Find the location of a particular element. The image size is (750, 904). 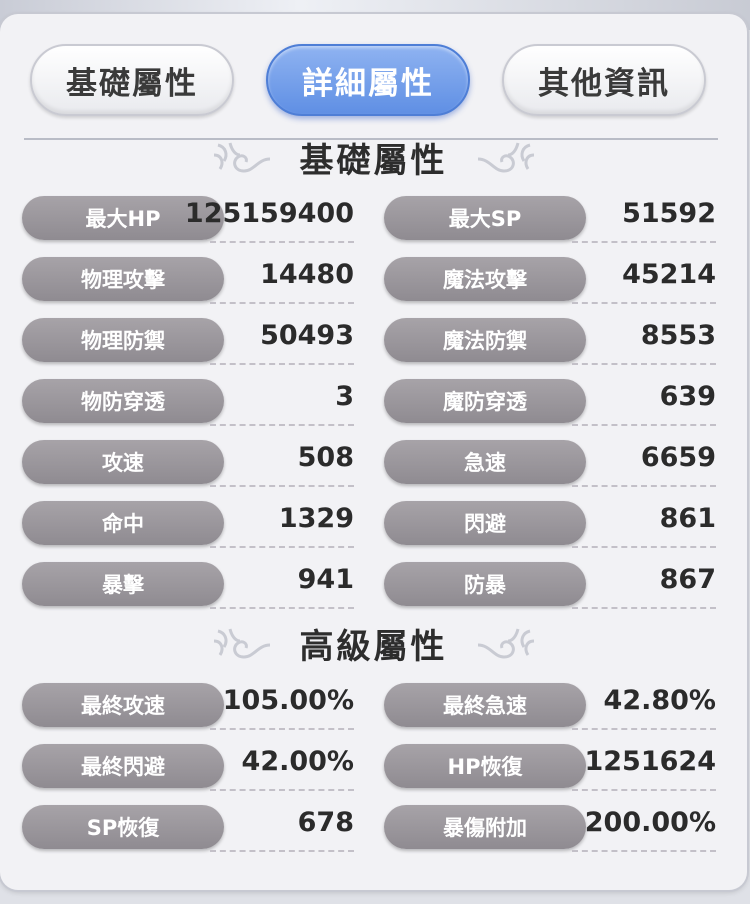

stat-row-sp-regen: SP恢復 678 is located at coordinates (188, 829).